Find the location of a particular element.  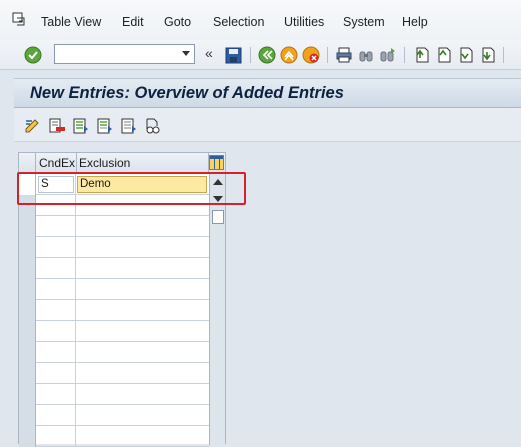

menu-edit: Edit is located at coordinates (133, 22).